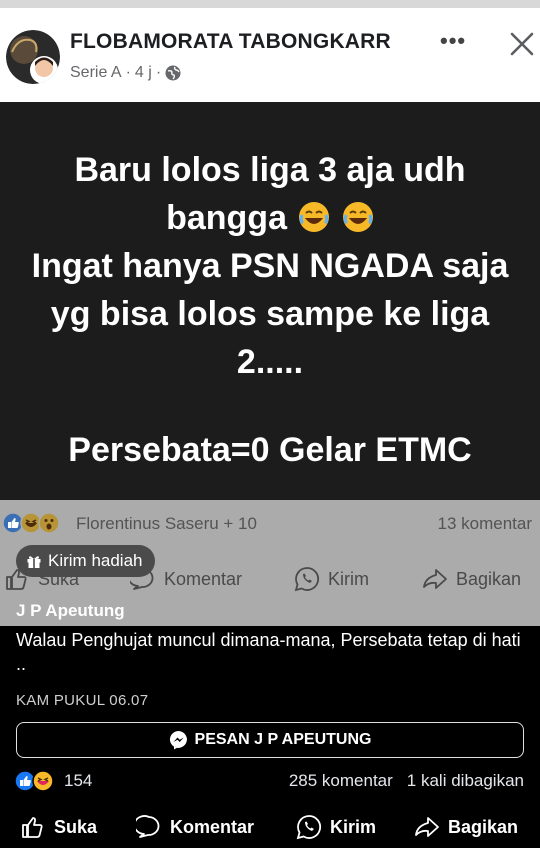 This screenshot has height=848, width=540. Describe the element at coordinates (76, 826) in the screenshot. I see `like-label: Suka` at that location.